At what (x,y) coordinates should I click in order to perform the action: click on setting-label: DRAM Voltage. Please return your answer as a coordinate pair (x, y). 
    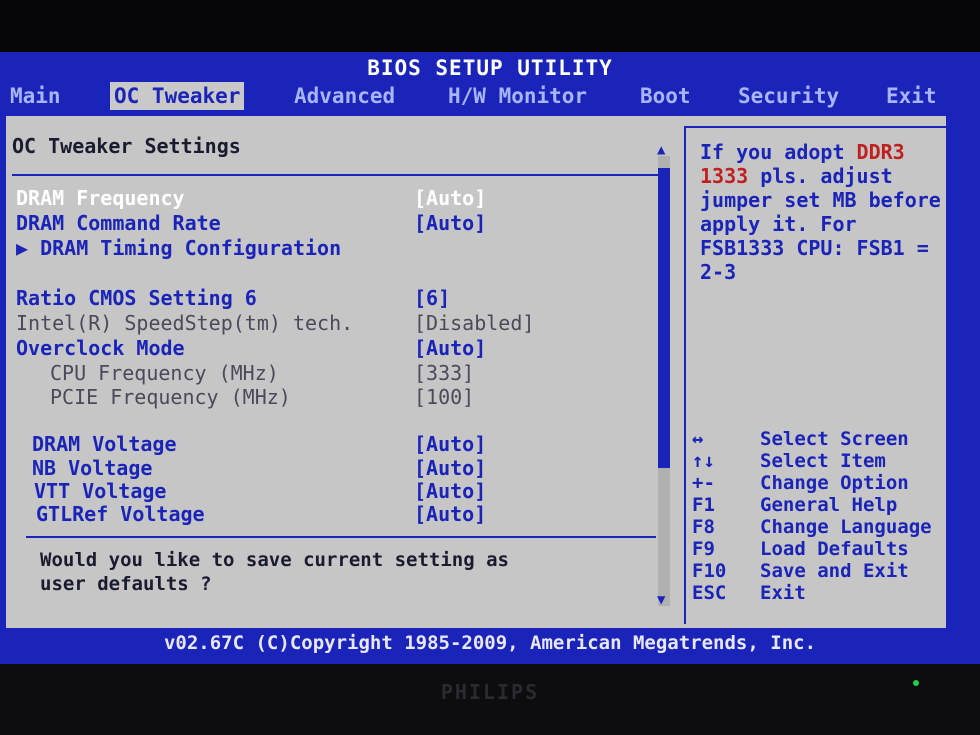
    Looking at the image, I should click on (104, 444).